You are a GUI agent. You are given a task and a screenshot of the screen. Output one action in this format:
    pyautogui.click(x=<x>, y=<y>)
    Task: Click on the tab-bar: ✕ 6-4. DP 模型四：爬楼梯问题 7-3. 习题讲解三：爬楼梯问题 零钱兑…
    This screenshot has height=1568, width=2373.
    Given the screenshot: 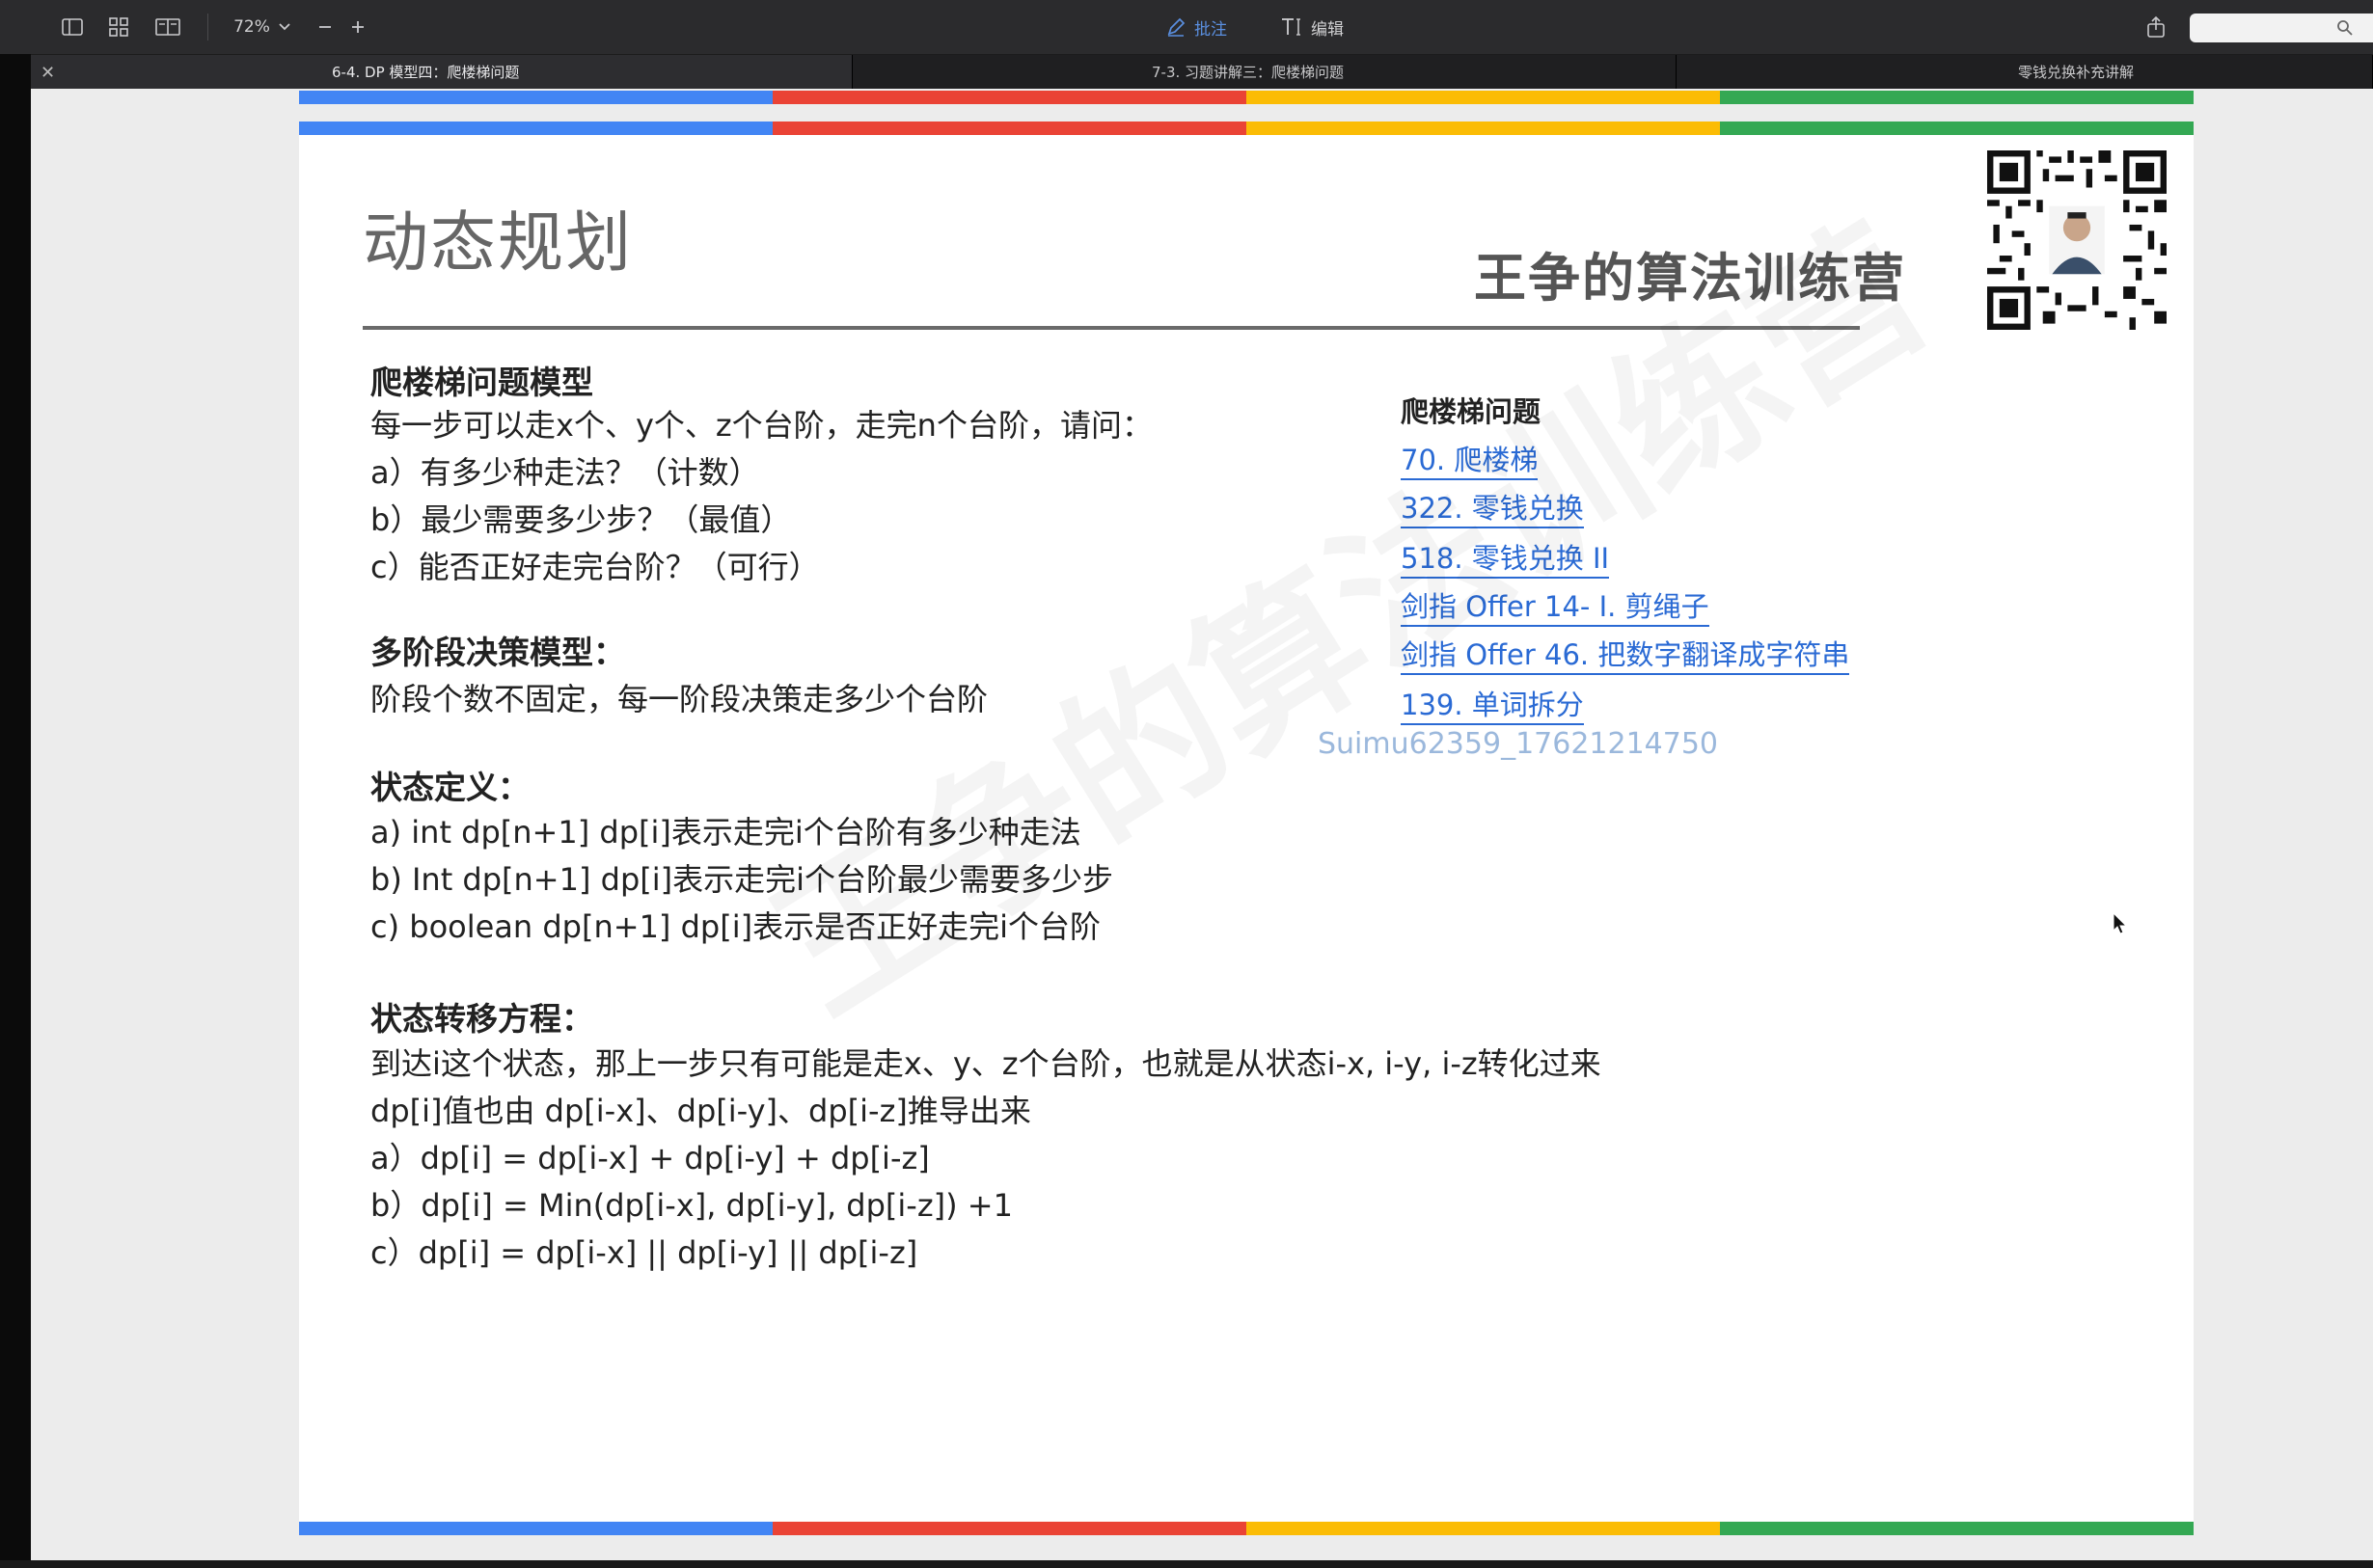 What is the action you would take?
    pyautogui.click(x=1186, y=72)
    